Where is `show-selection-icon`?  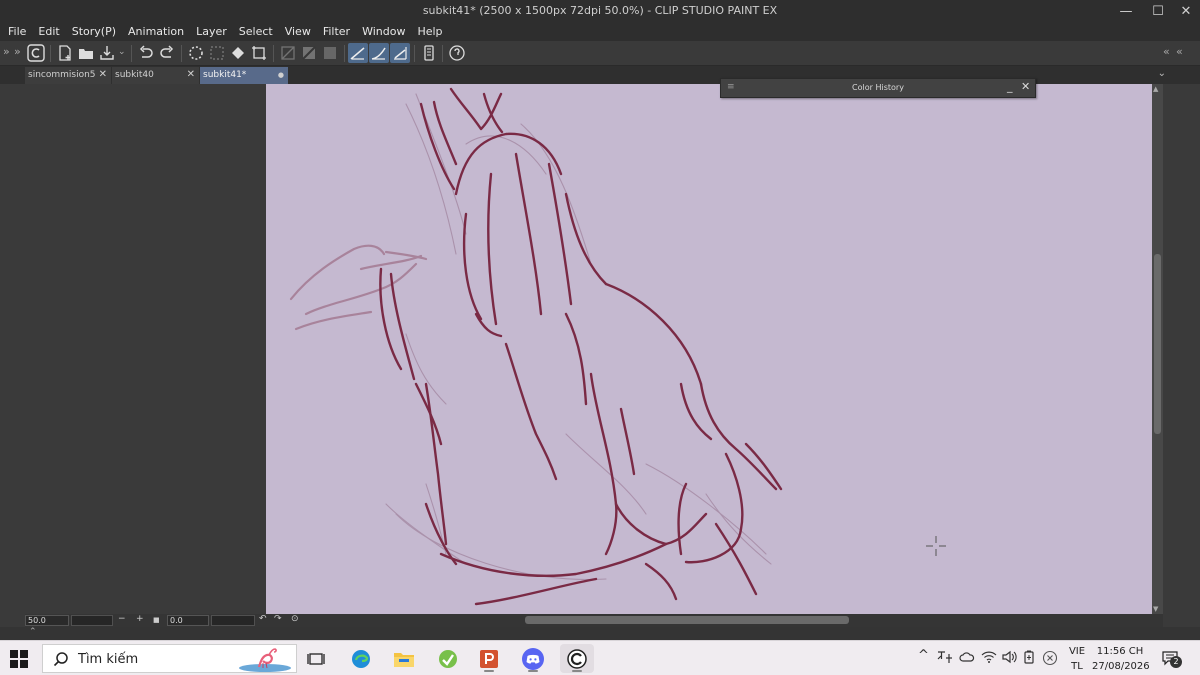 show-selection-icon is located at coordinates (330, 53).